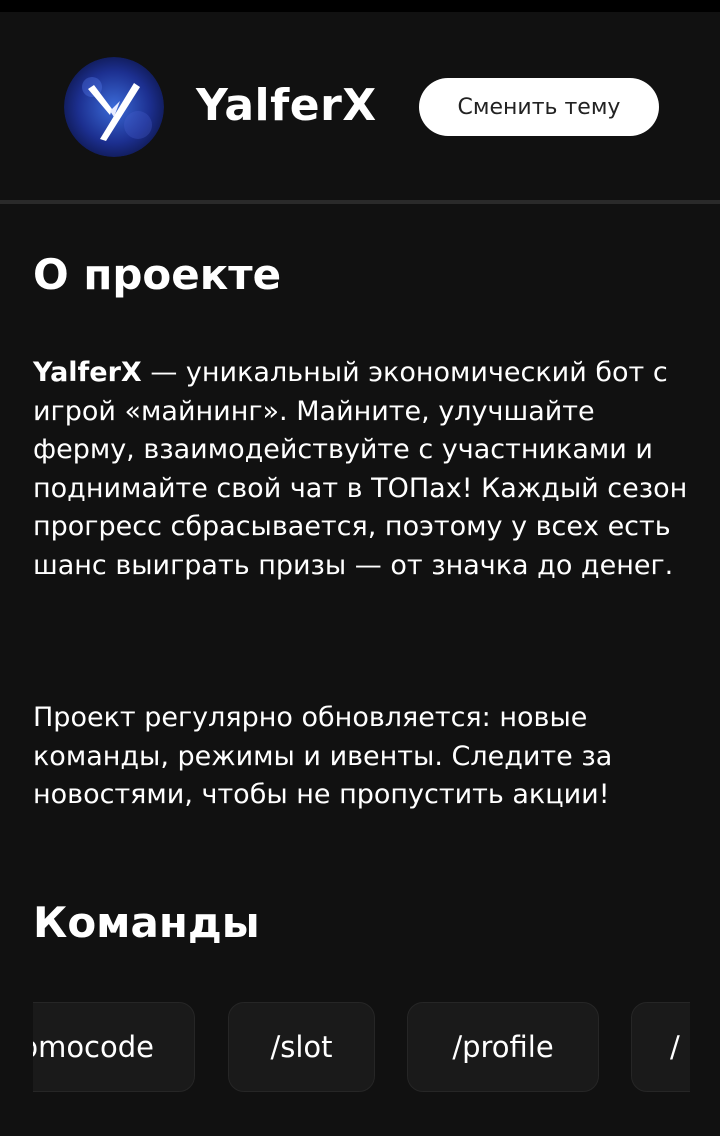  What do you see at coordinates (503, 1047) in the screenshot?
I see `command-chip-profile: /profile` at bounding box center [503, 1047].